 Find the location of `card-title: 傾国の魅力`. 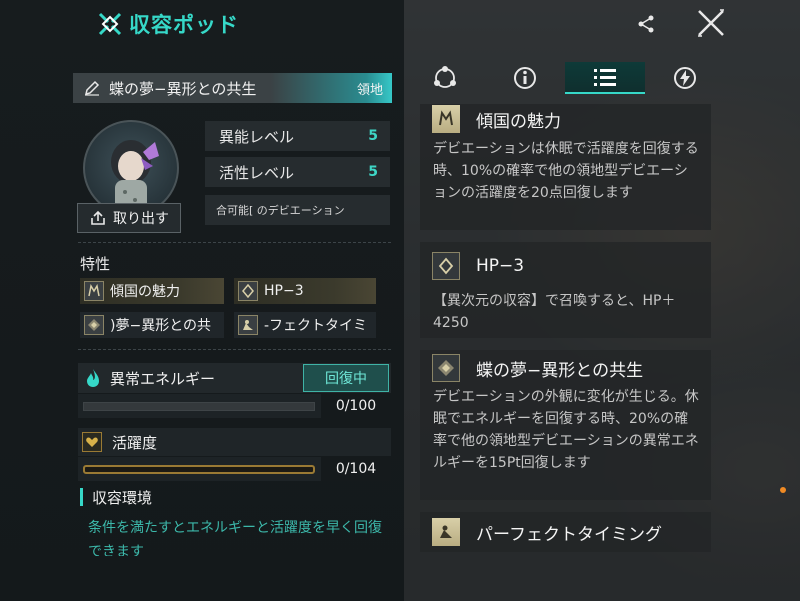

card-title: 傾国の魅力 is located at coordinates (518, 121).